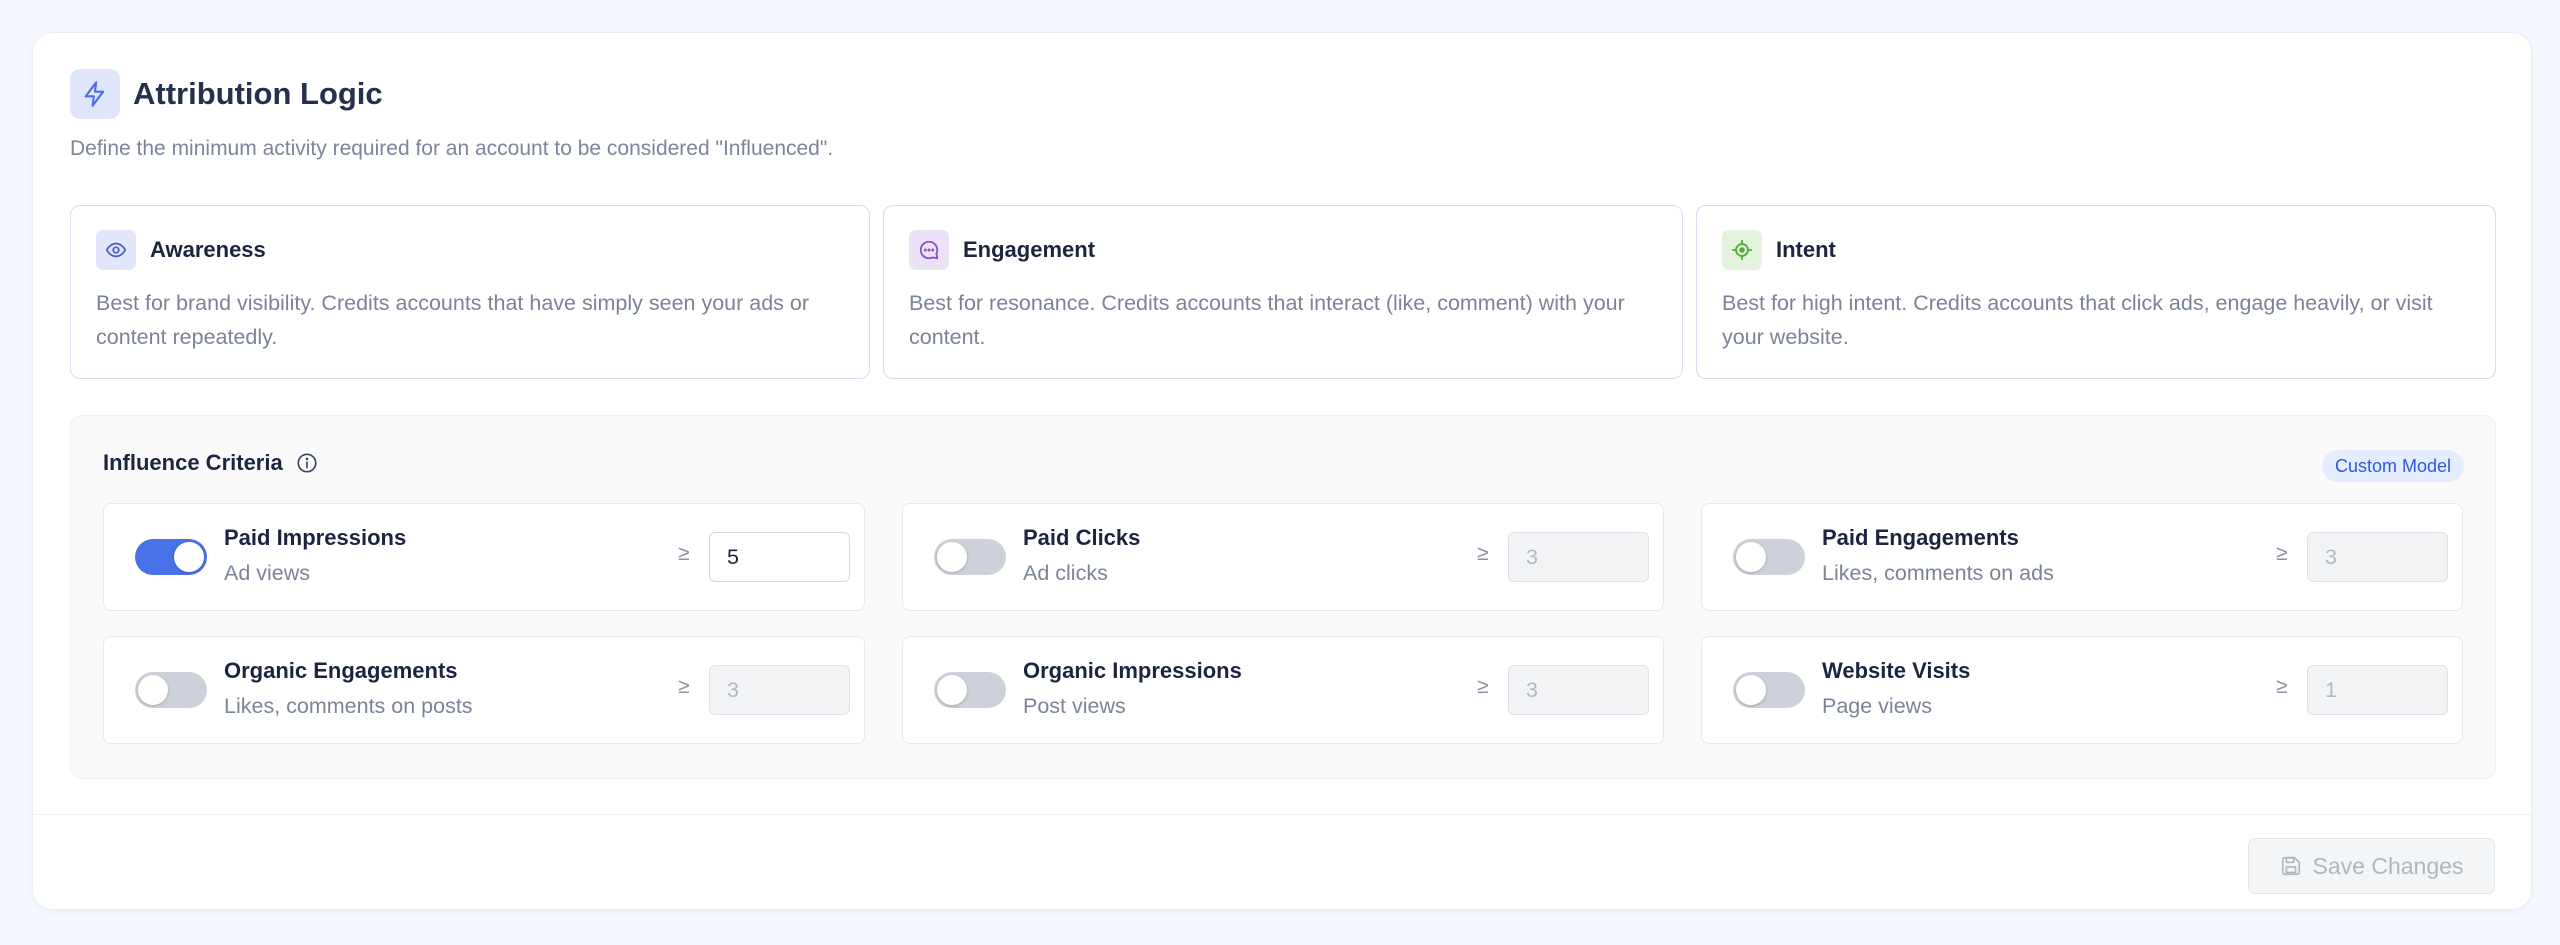 This screenshot has width=2560, height=945. I want to click on eye-icon, so click(116, 250).